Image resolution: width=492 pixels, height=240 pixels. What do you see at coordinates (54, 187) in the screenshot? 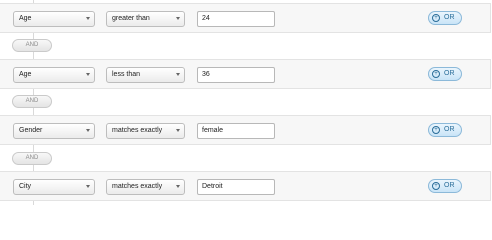
I see `field-select: City` at bounding box center [54, 187].